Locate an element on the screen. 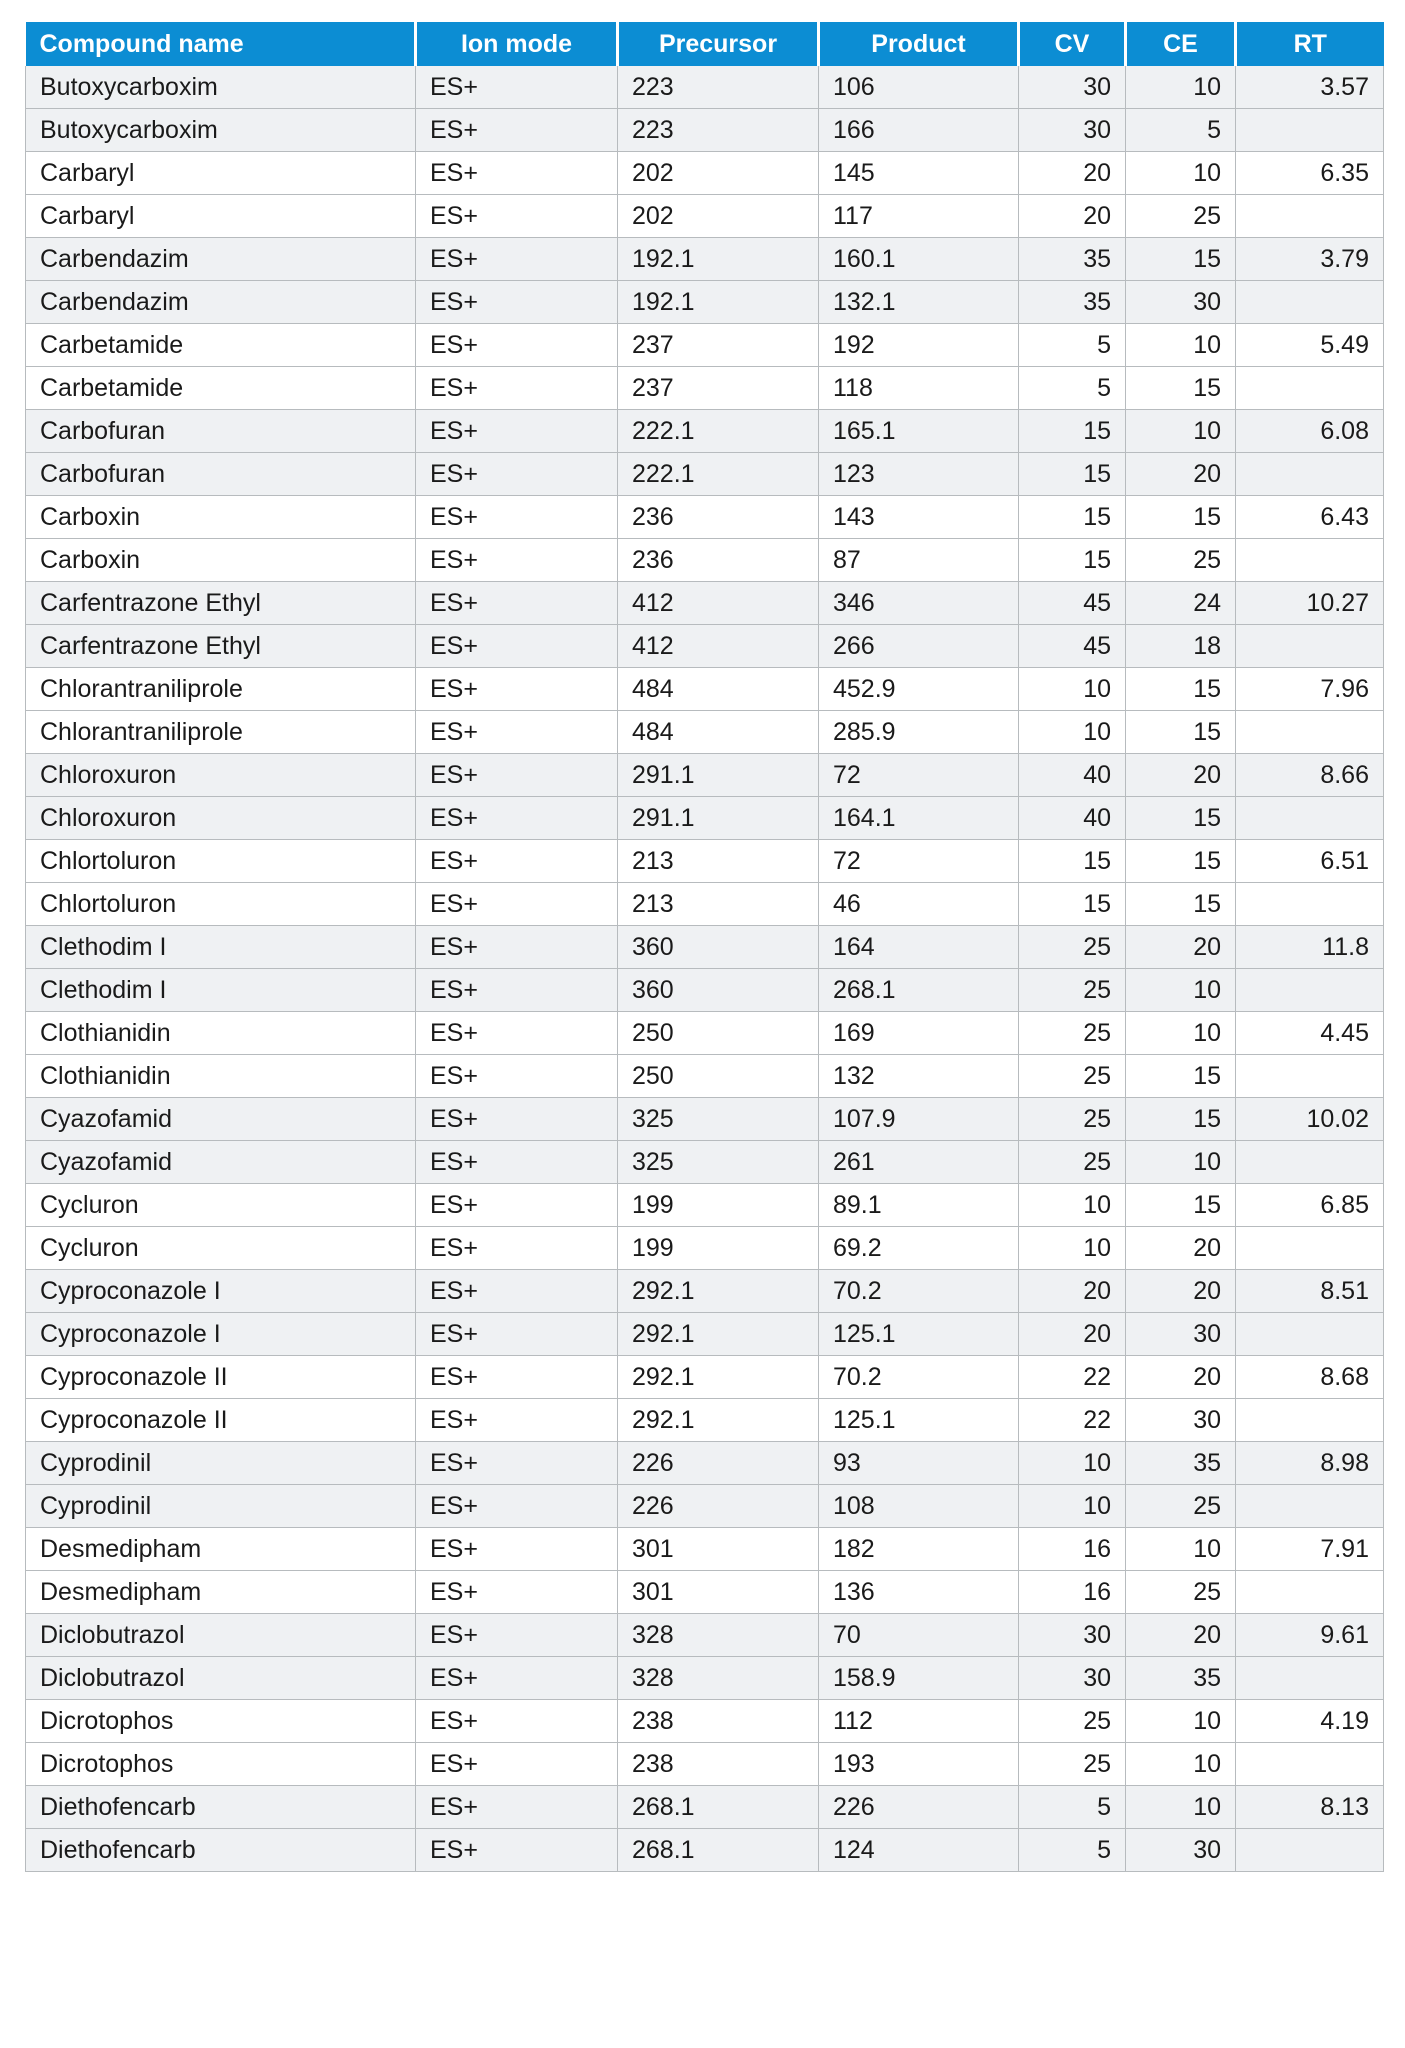 The height and width of the screenshot is (2048, 1405). cell-compound: Clothianidin is located at coordinates (220, 1076).